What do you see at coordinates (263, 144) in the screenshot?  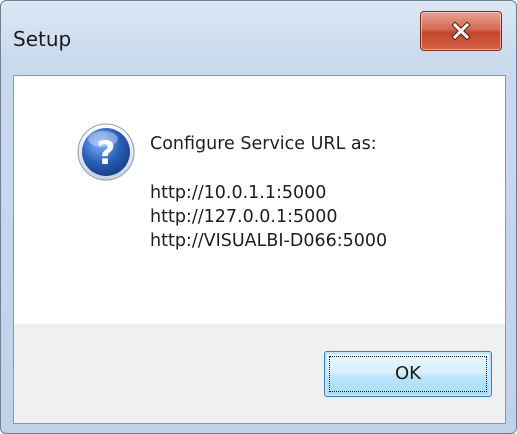 I see `message-heading: Configure Service URL as:` at bounding box center [263, 144].